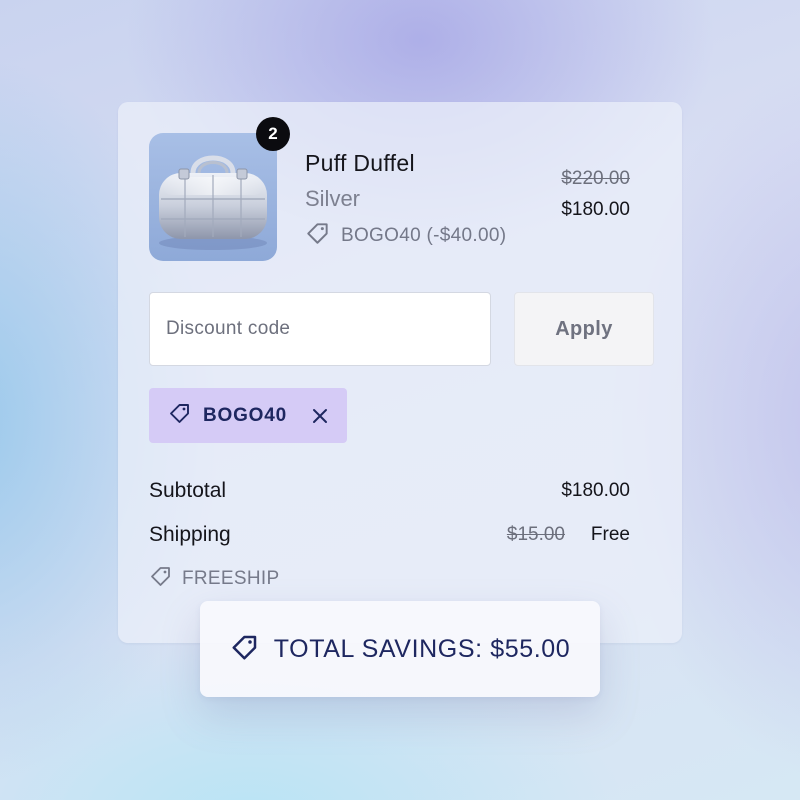  Describe the element at coordinates (333, 198) in the screenshot. I see `product-variant: Silver` at that location.